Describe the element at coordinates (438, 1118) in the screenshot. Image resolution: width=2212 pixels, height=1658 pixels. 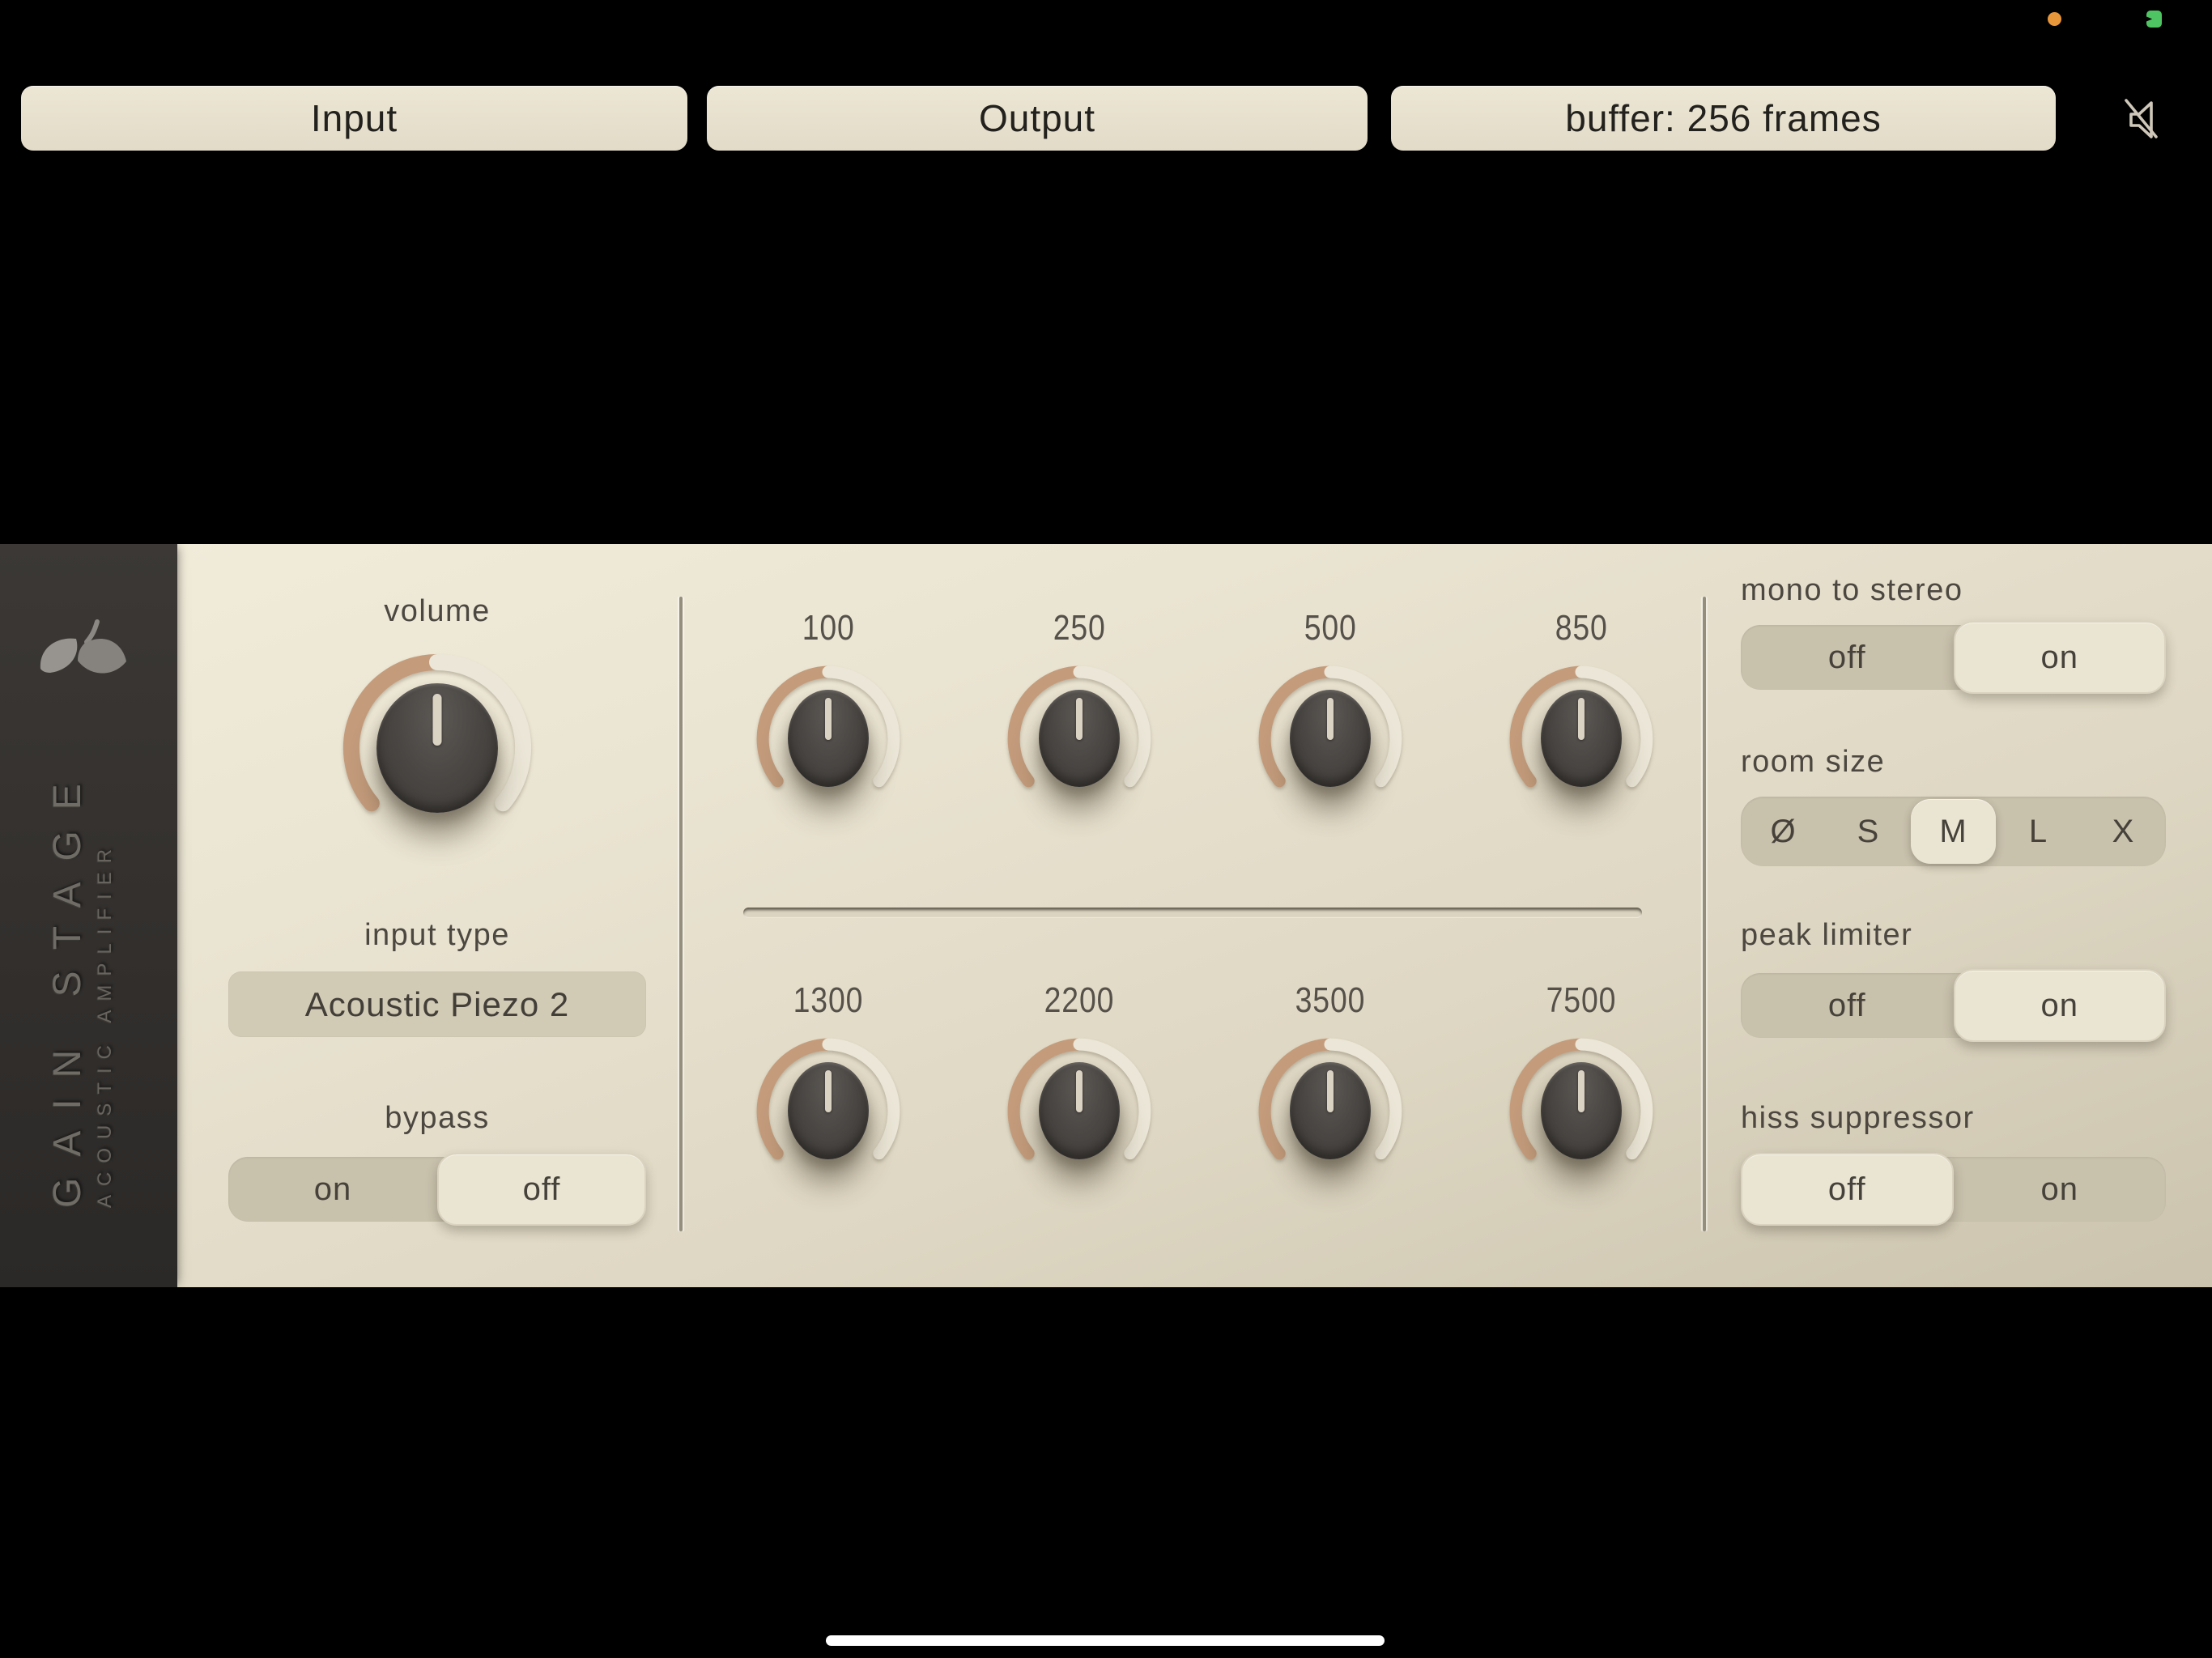
I see `bypass-label: bypass` at that location.